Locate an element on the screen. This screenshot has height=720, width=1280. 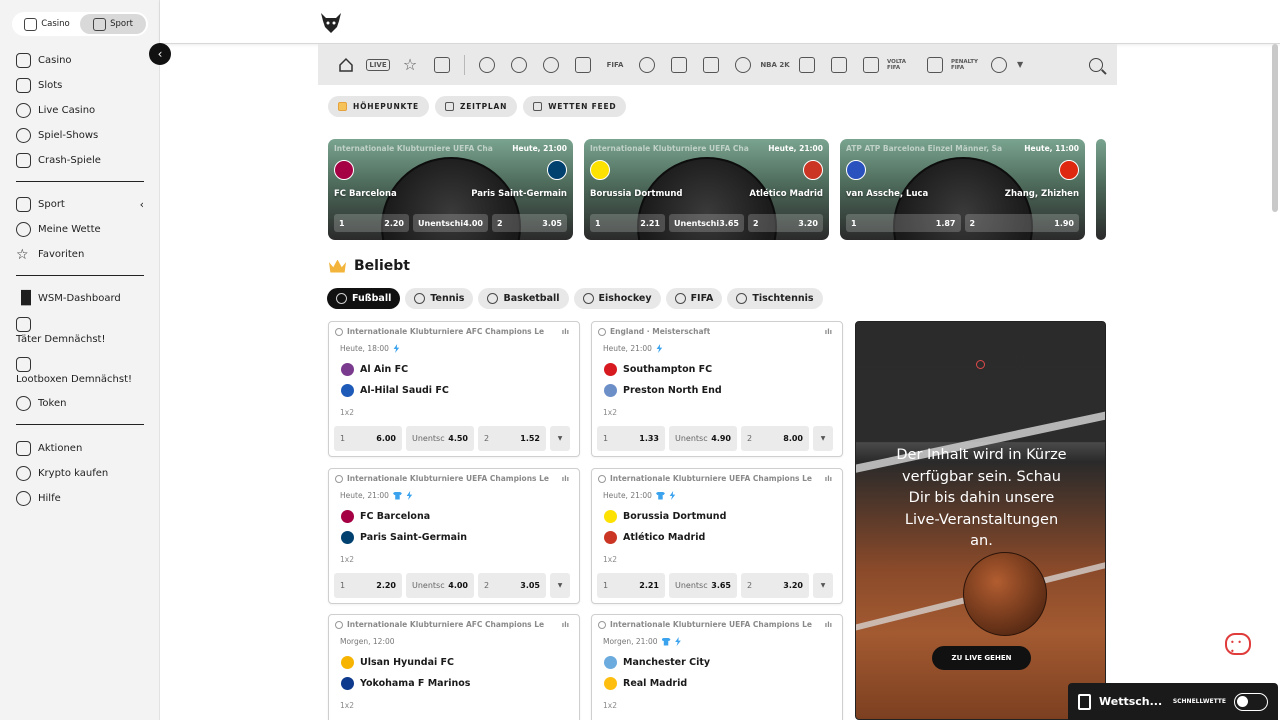
sidebar-item-help: Hilfe is located at coordinates (80, 498).